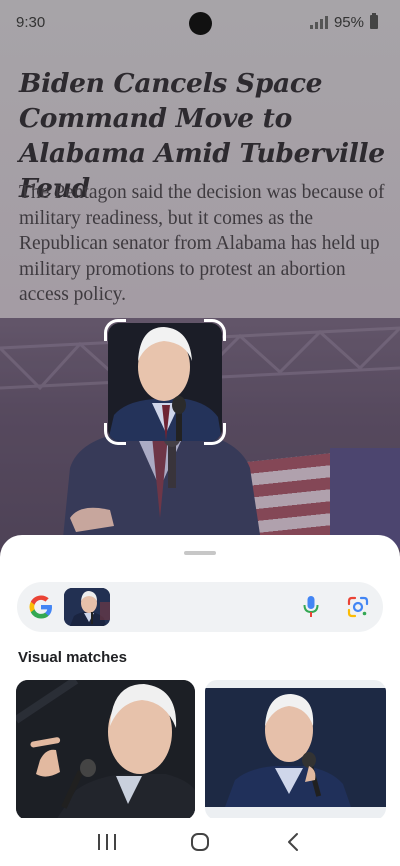 The height and width of the screenshot is (866, 400). Describe the element at coordinates (358, 607) in the screenshot. I see `google-lens-icon` at that location.